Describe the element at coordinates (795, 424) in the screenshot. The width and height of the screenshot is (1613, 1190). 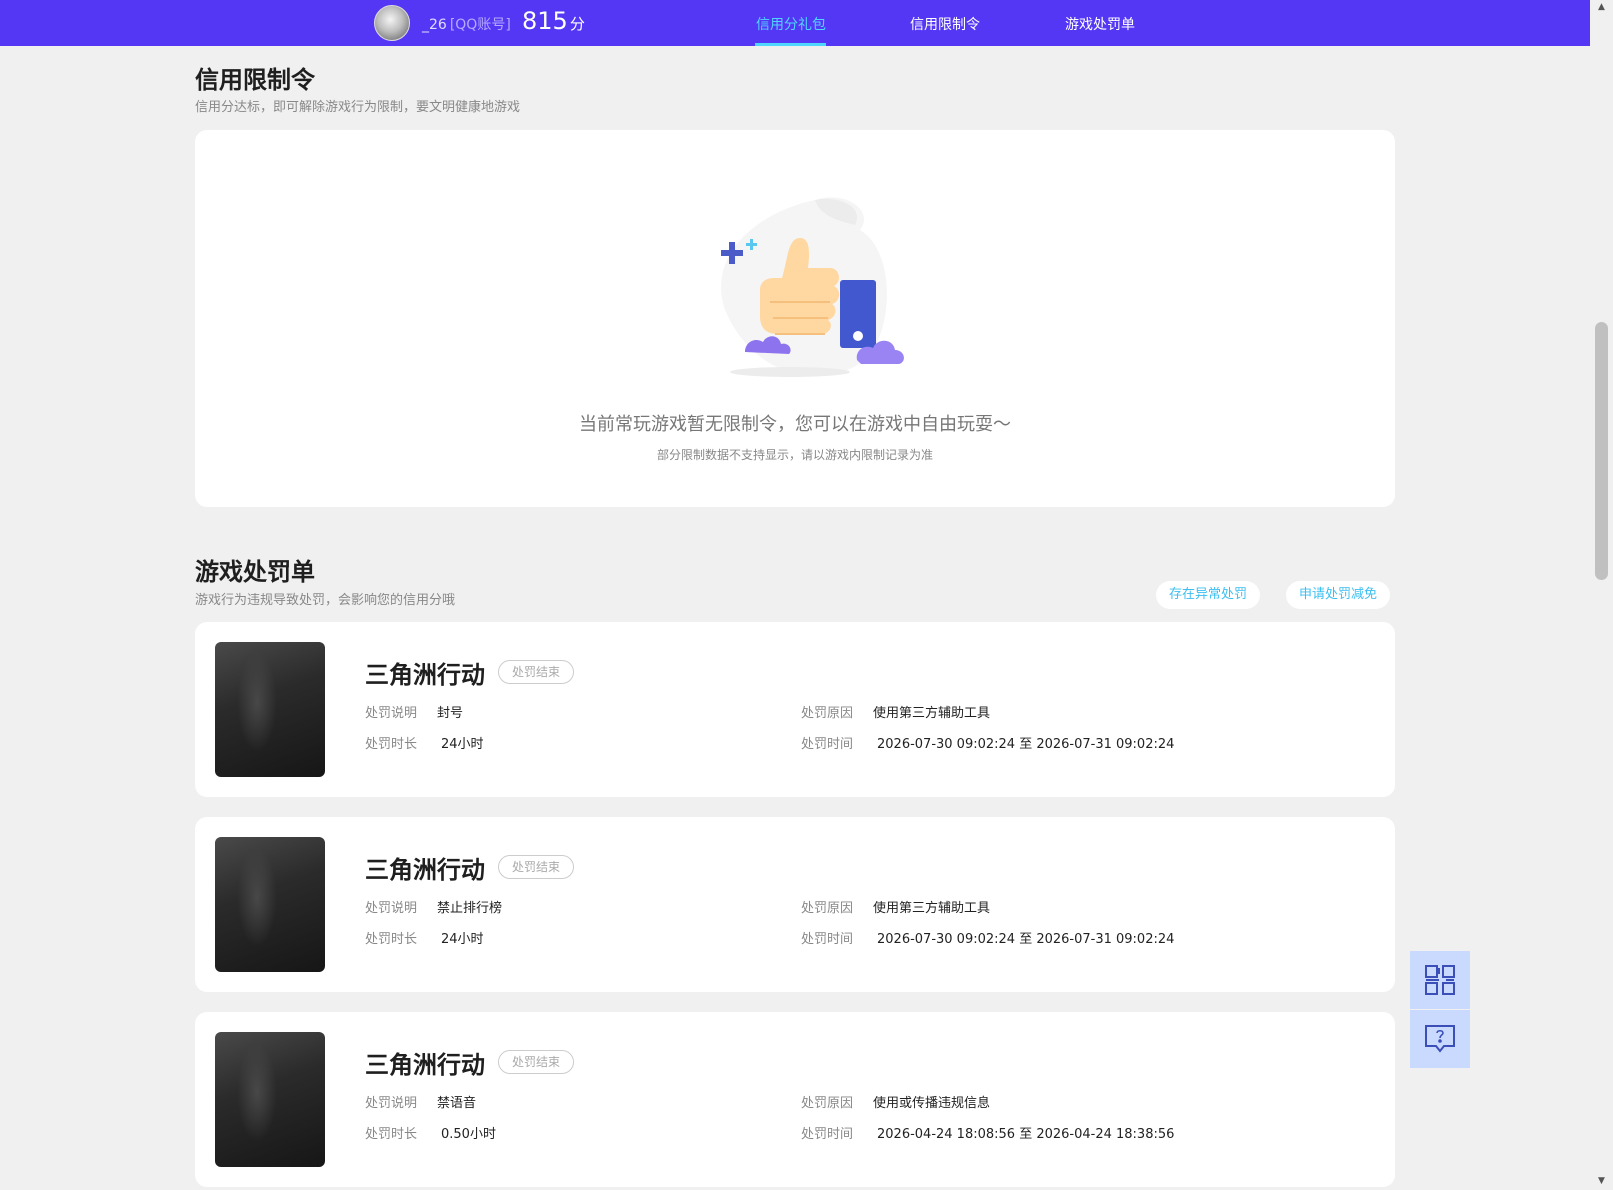
I see `empty-message: 当前常玩游戏暂无限制令，您可以在游戏中自由玩耍～` at that location.